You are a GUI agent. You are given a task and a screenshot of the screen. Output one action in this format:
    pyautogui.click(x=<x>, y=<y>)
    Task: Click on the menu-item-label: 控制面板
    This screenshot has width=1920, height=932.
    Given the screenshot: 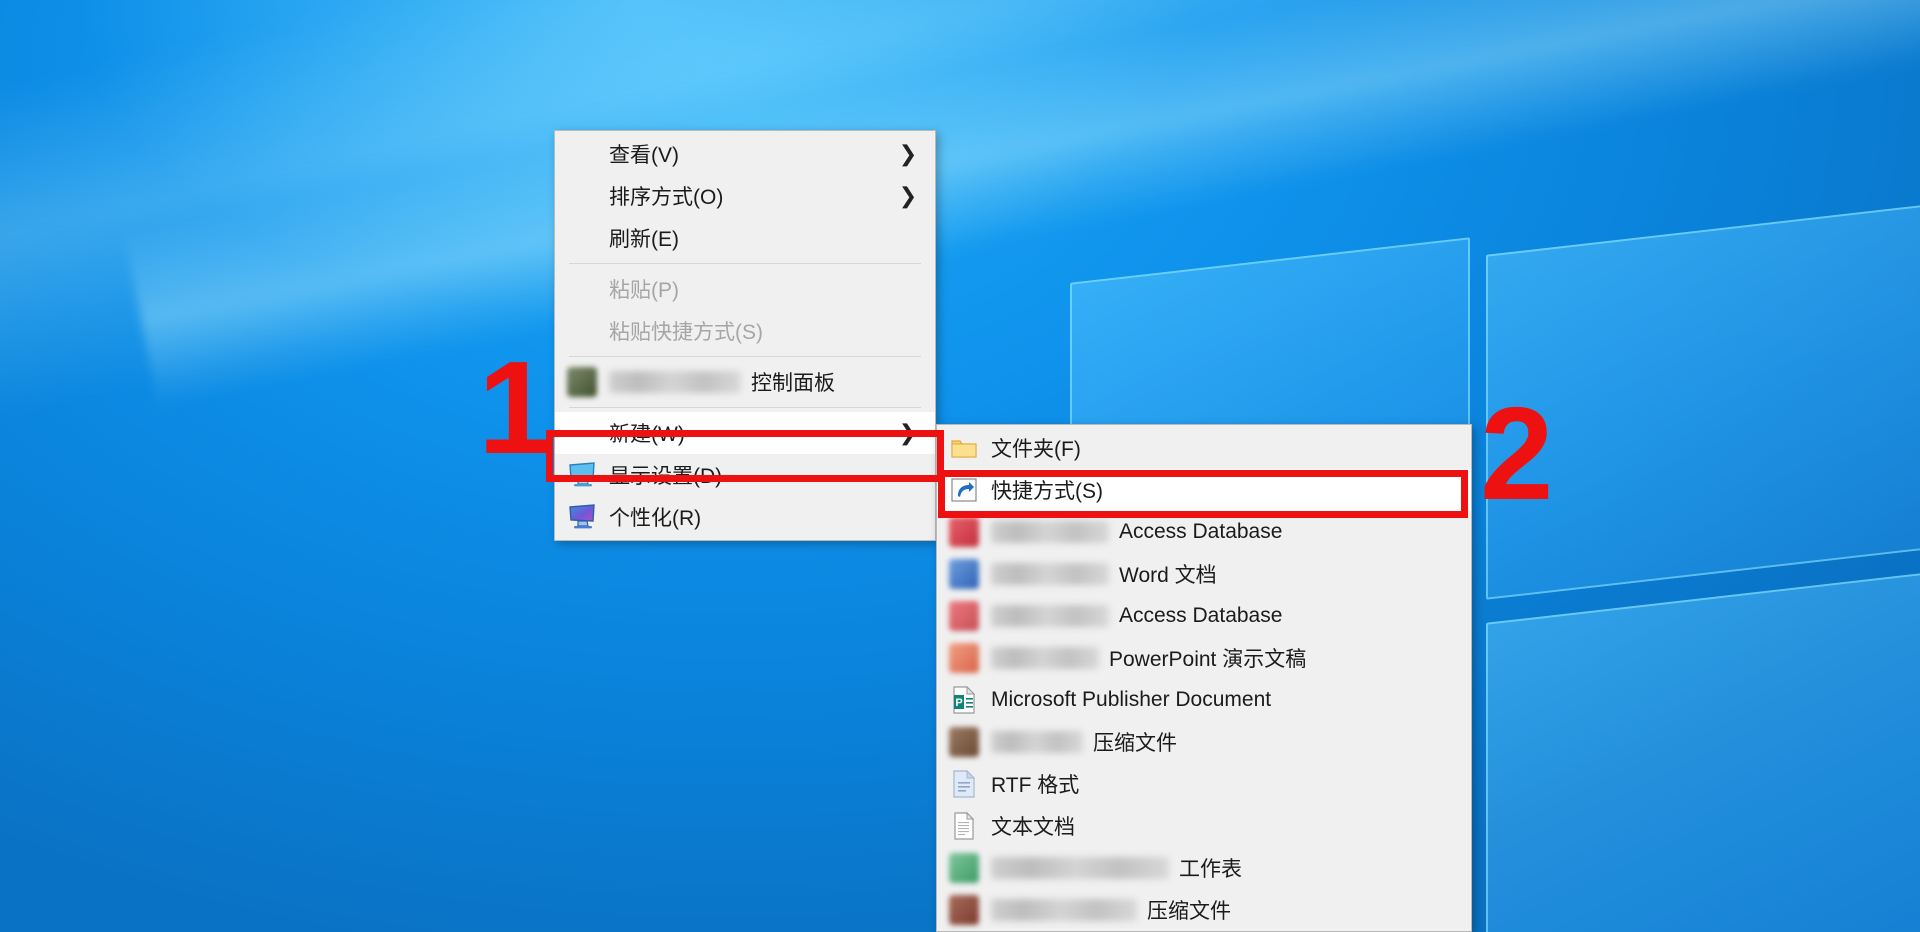 What is the action you would take?
    pyautogui.click(x=793, y=383)
    